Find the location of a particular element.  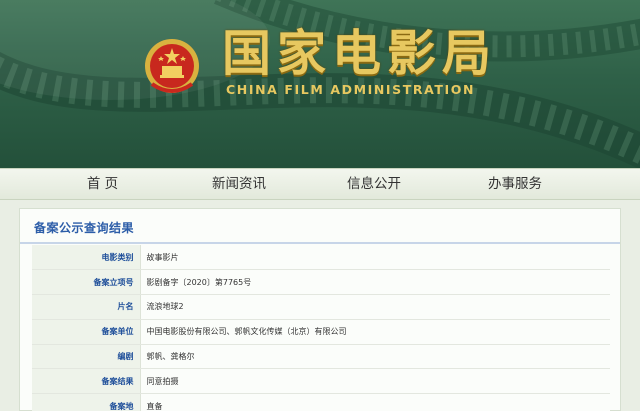

site-title: 国家电影局 is located at coordinates (360, 53).